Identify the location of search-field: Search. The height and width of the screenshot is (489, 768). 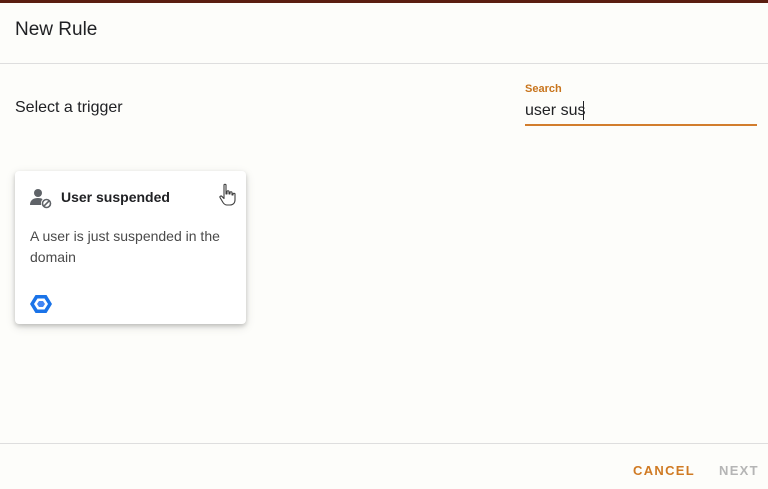
(641, 105).